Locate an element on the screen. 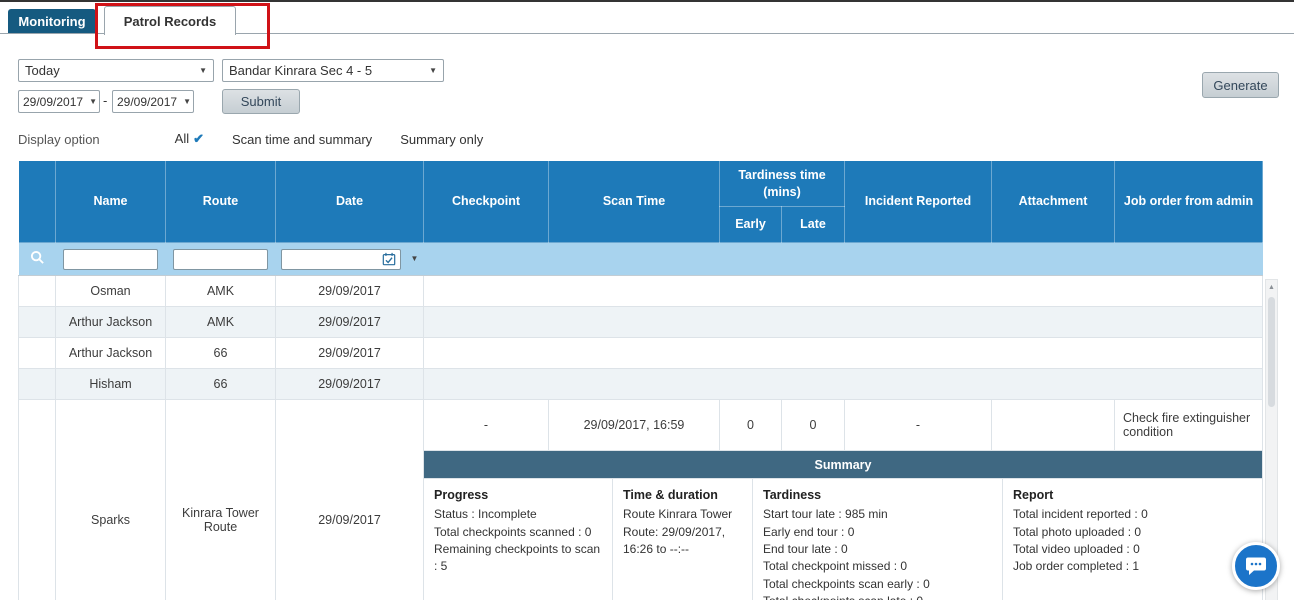 The height and width of the screenshot is (600, 1294). header-tardiness: Tardiness time (mins) is located at coordinates (782, 183).